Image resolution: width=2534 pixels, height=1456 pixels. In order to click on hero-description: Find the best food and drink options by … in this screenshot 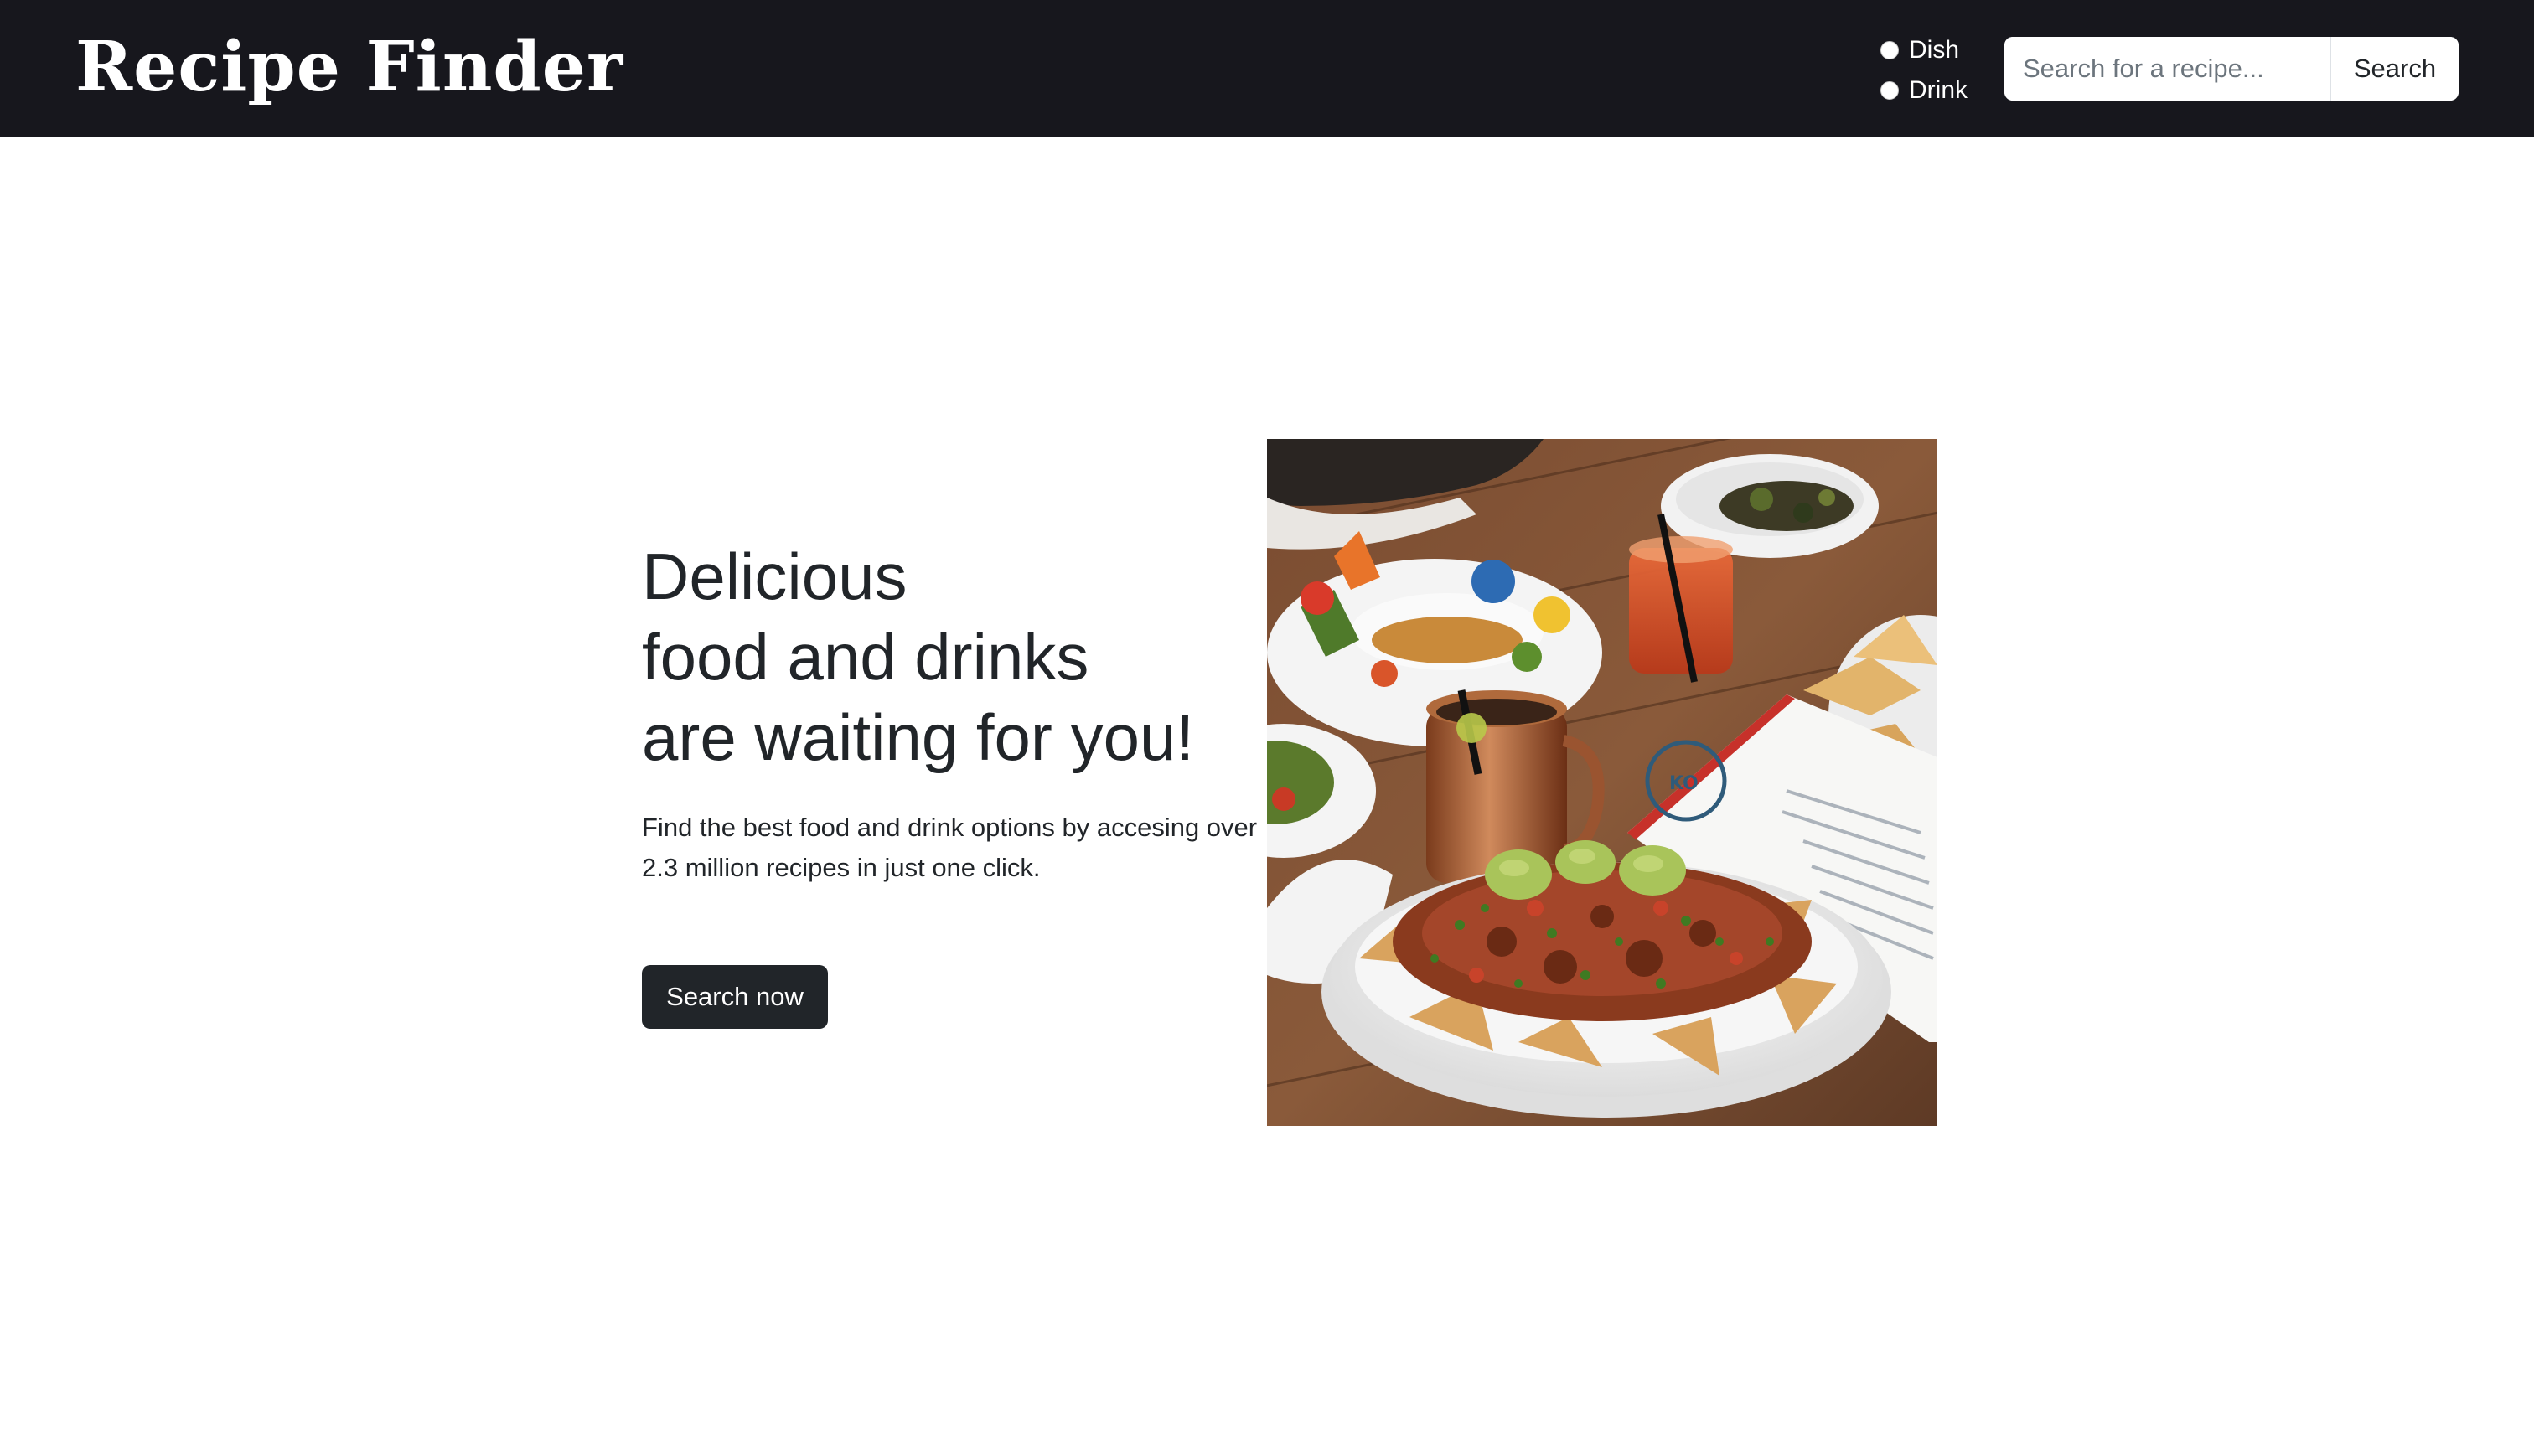, I will do `click(950, 847)`.